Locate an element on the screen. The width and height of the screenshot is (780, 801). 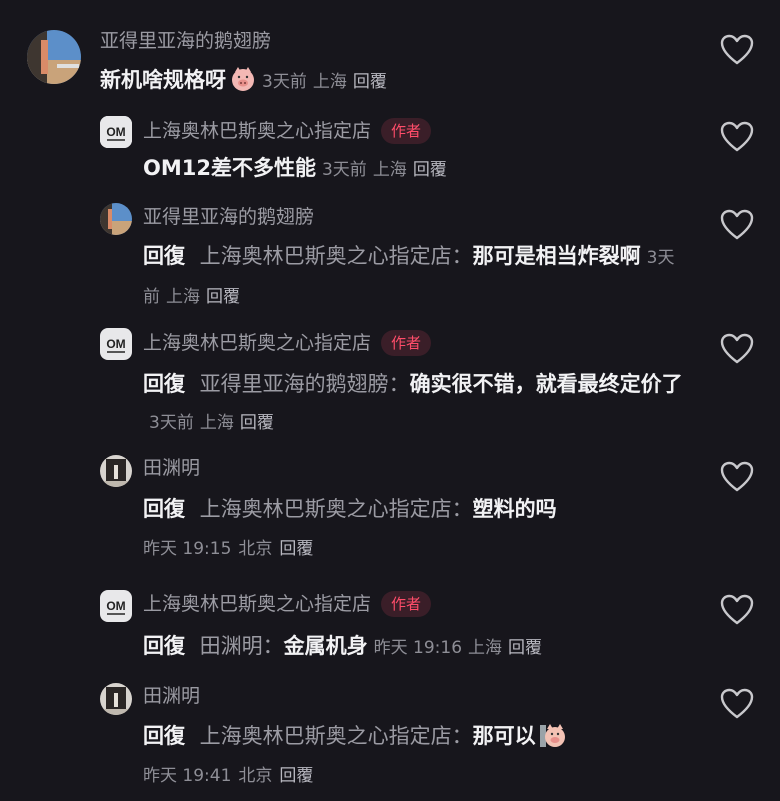
reply-meta: 昨天 19:41 北京 回覆 is located at coordinates (231, 776).